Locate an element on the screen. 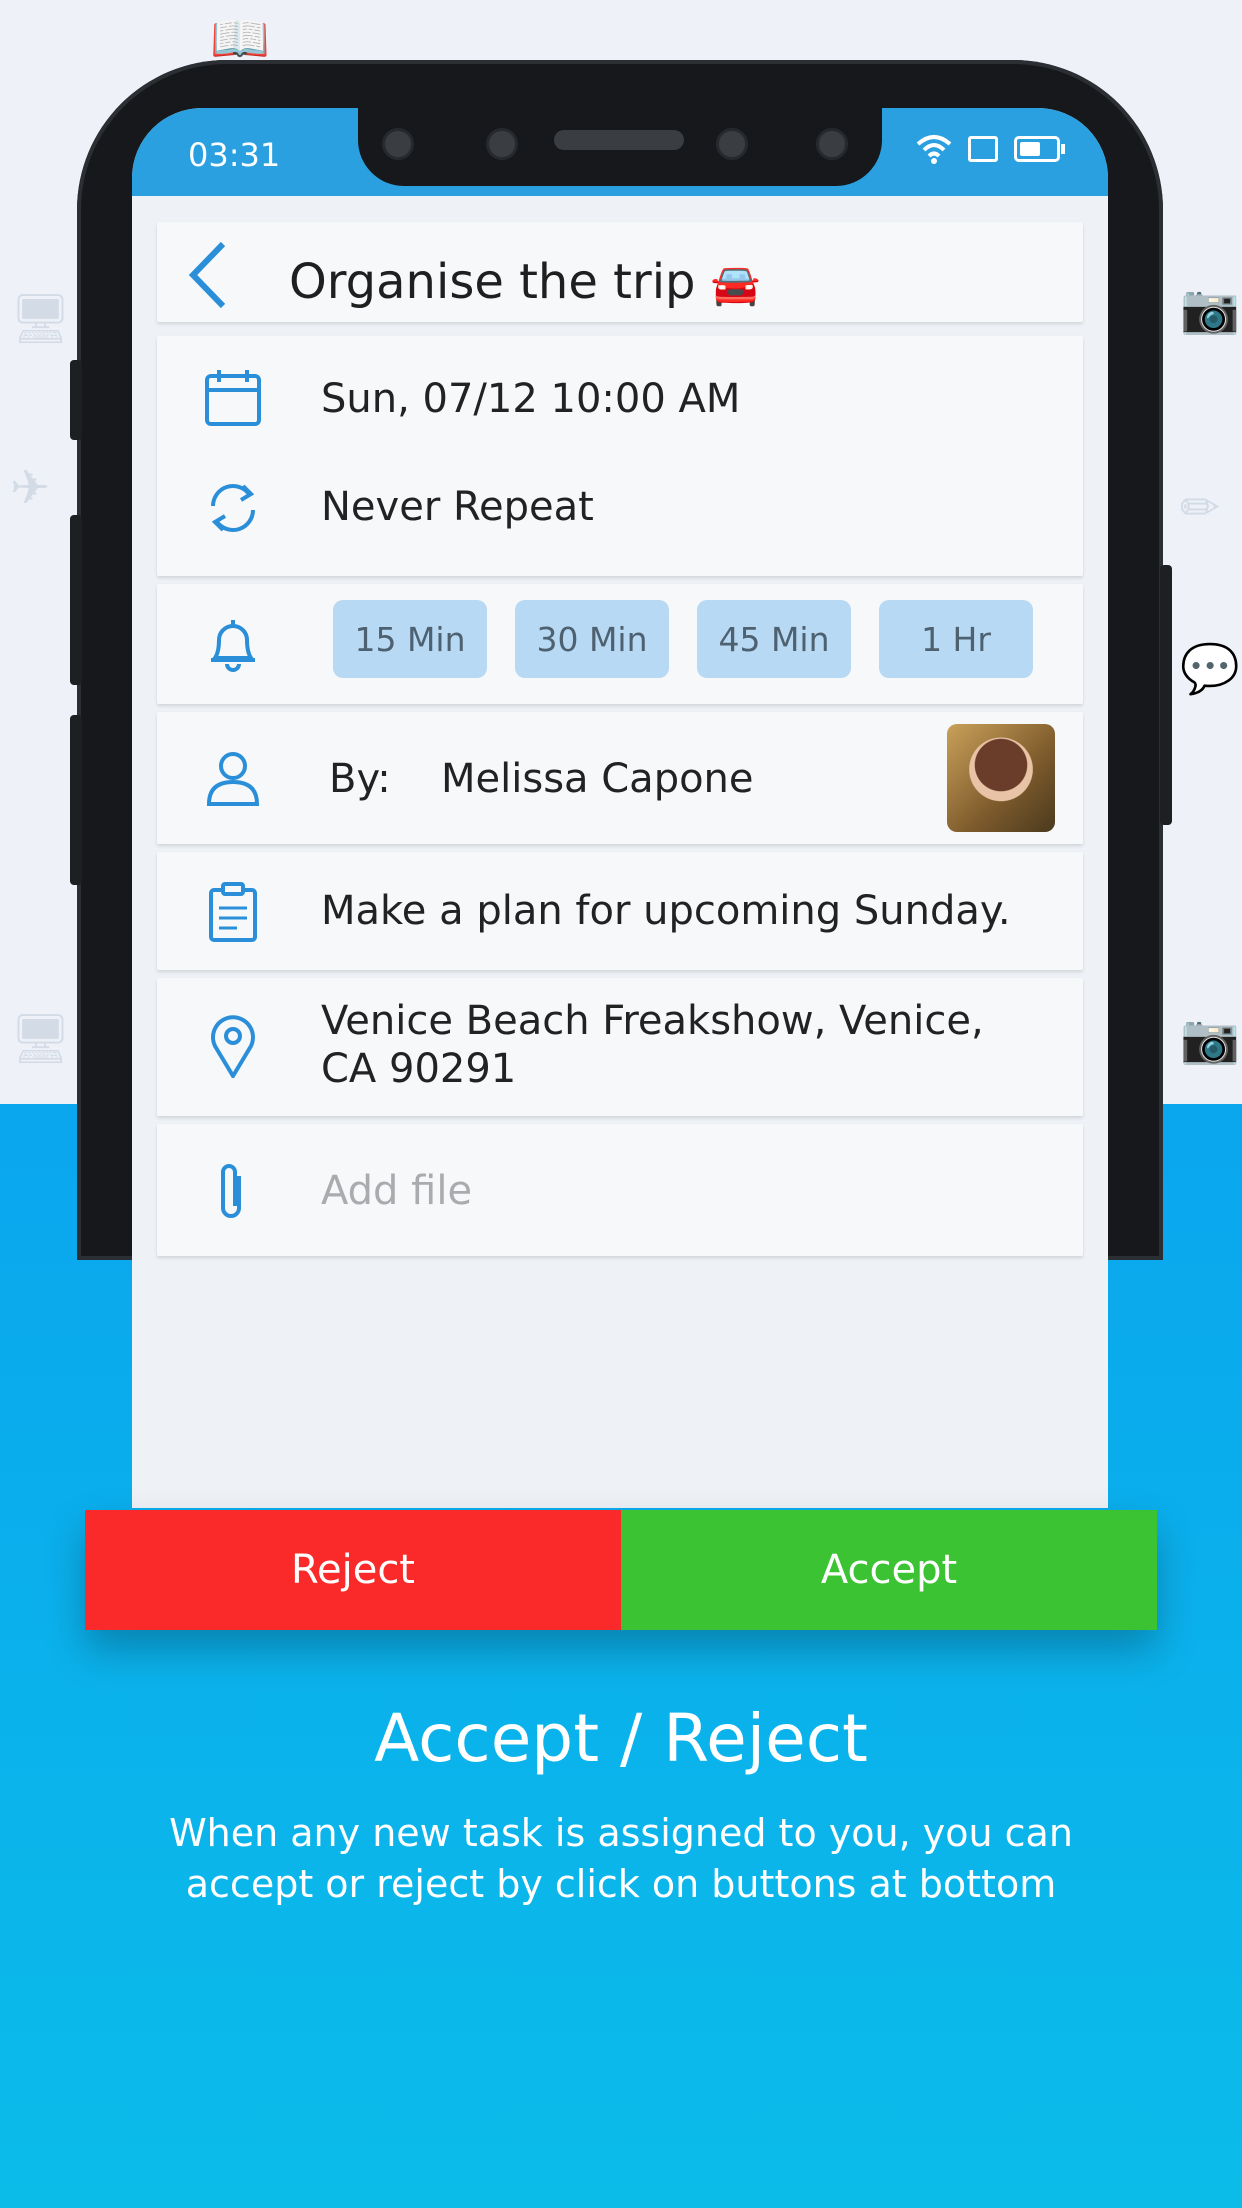  wifi-icon is located at coordinates (934, 149).